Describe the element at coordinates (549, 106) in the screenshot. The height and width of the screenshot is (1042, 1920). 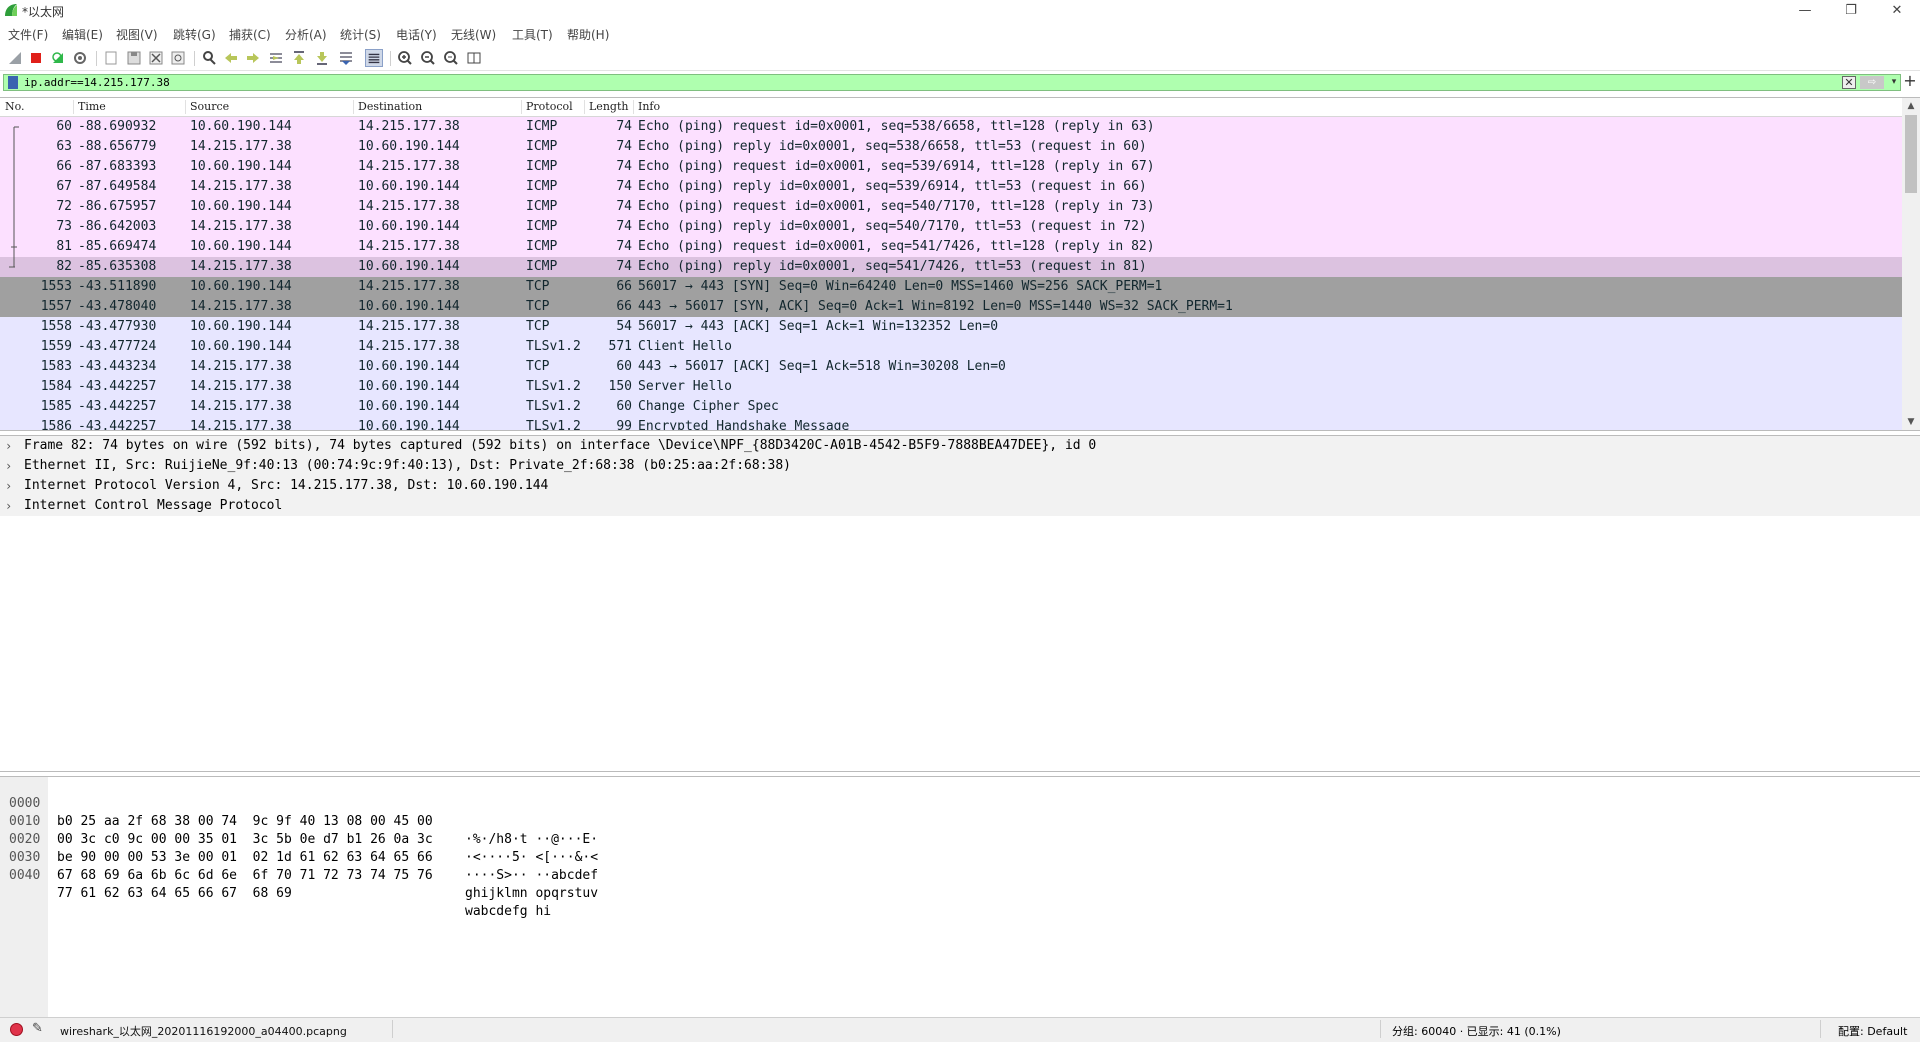
I see `column-header-protocol: Protocol` at that location.